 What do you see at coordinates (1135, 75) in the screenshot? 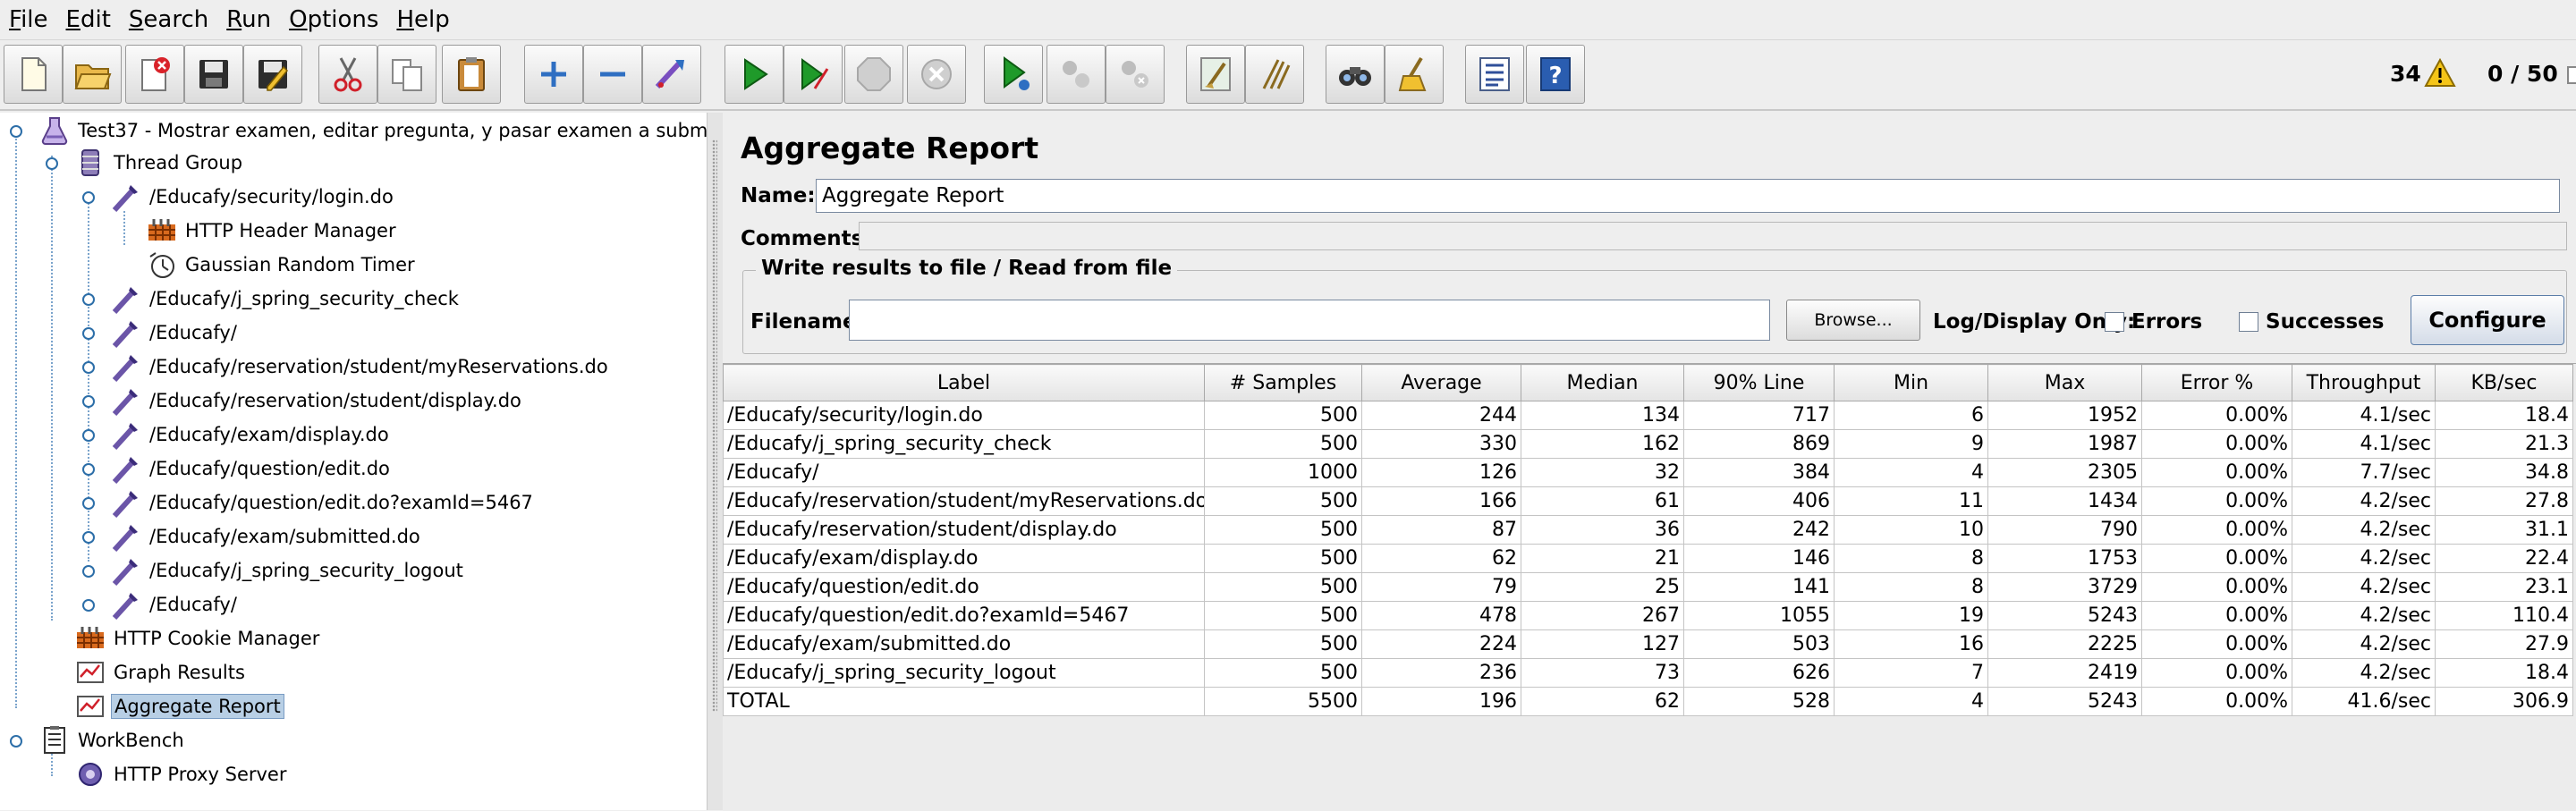
I see `remote-shutdown-button` at bounding box center [1135, 75].